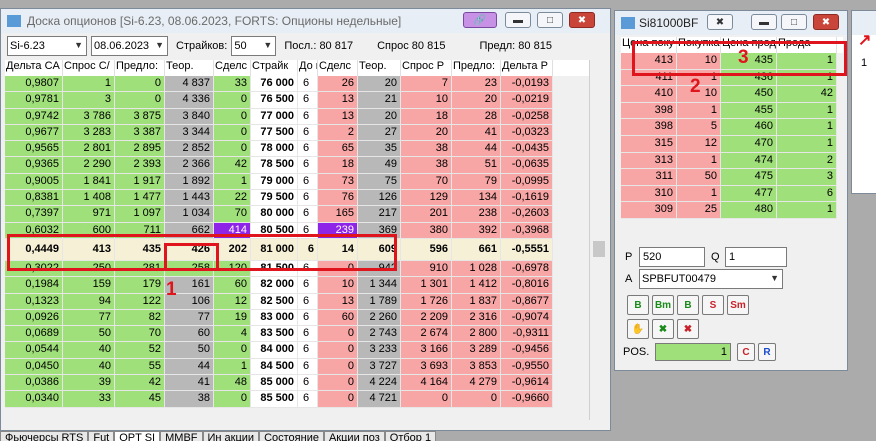  What do you see at coordinates (189, 214) in the screenshot?
I see `option-cell: 1 034` at bounding box center [189, 214].